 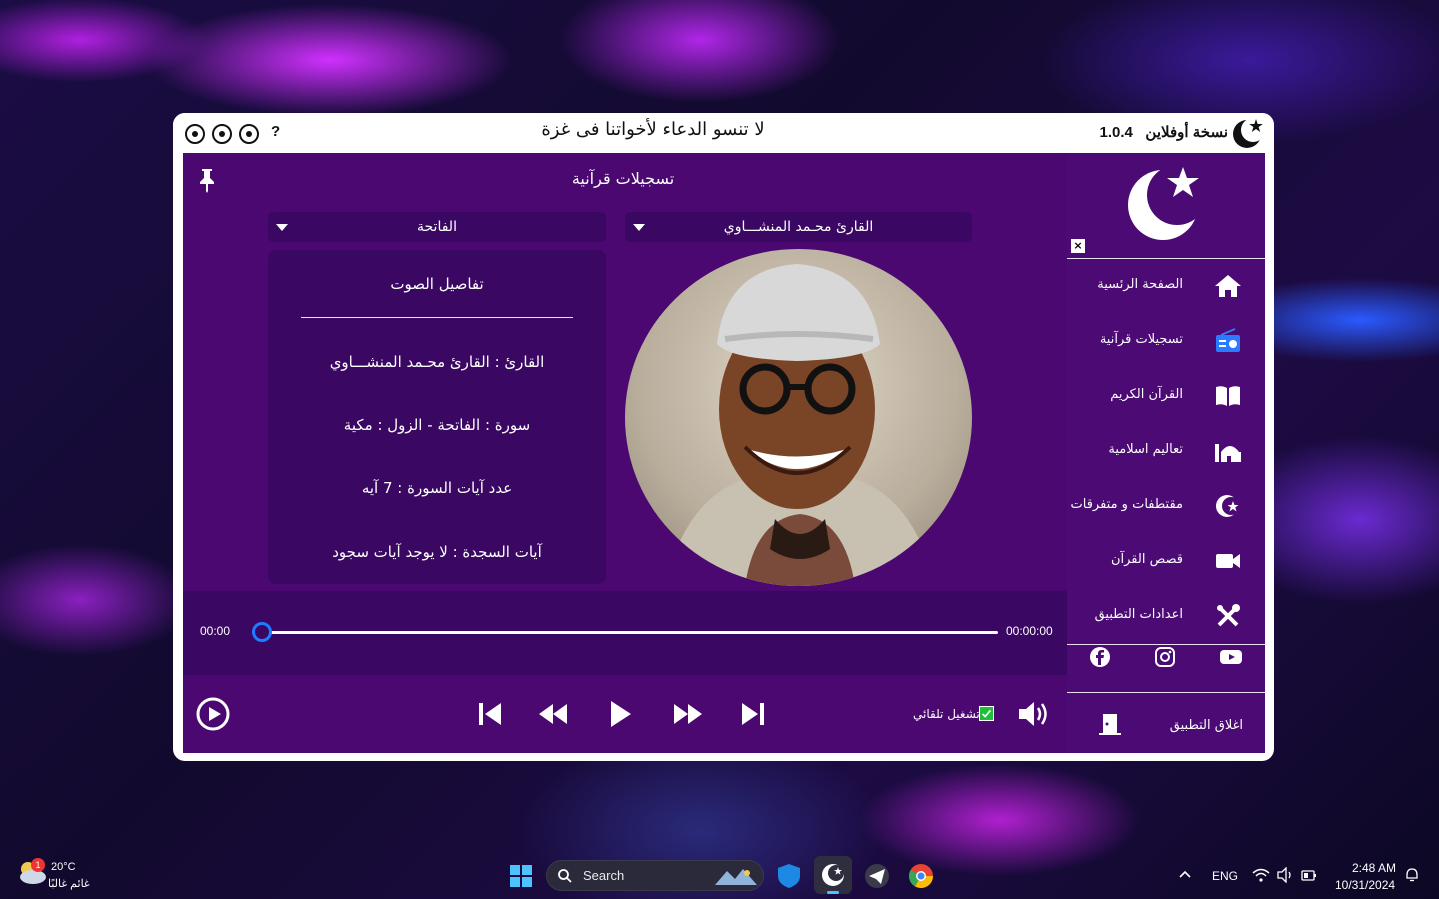 I want to click on version-label: 1.0.4 نسخة أوفلاين, so click(x=1164, y=132).